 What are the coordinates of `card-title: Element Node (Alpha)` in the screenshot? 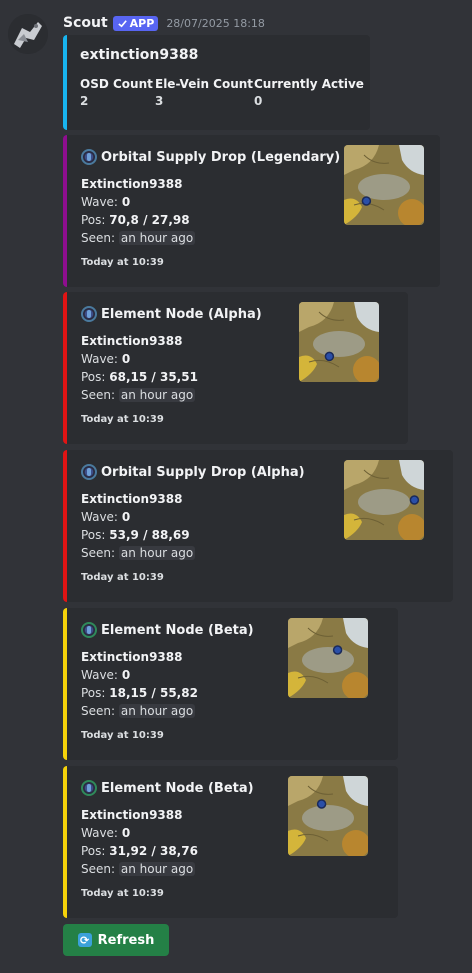 It's located at (171, 314).